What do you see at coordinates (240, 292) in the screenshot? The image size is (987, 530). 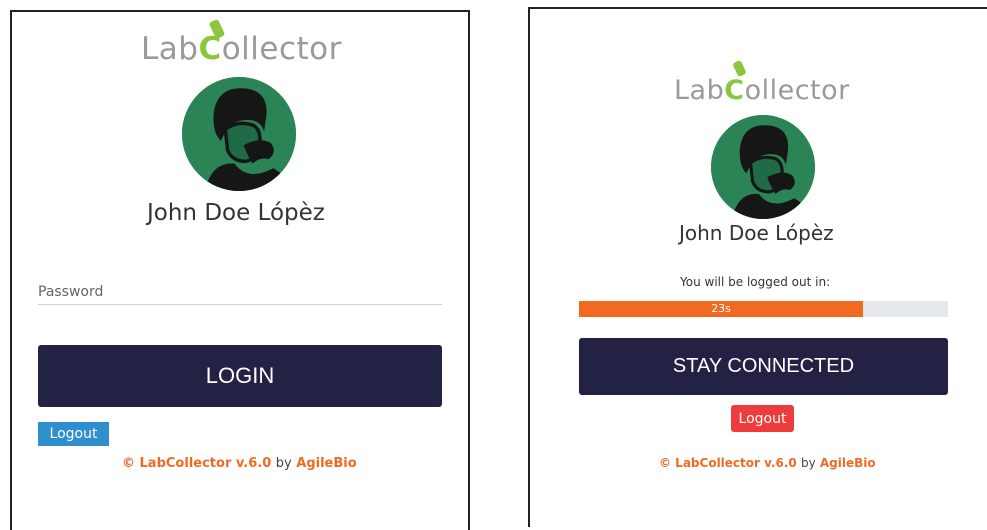 I see `password-field` at bounding box center [240, 292].